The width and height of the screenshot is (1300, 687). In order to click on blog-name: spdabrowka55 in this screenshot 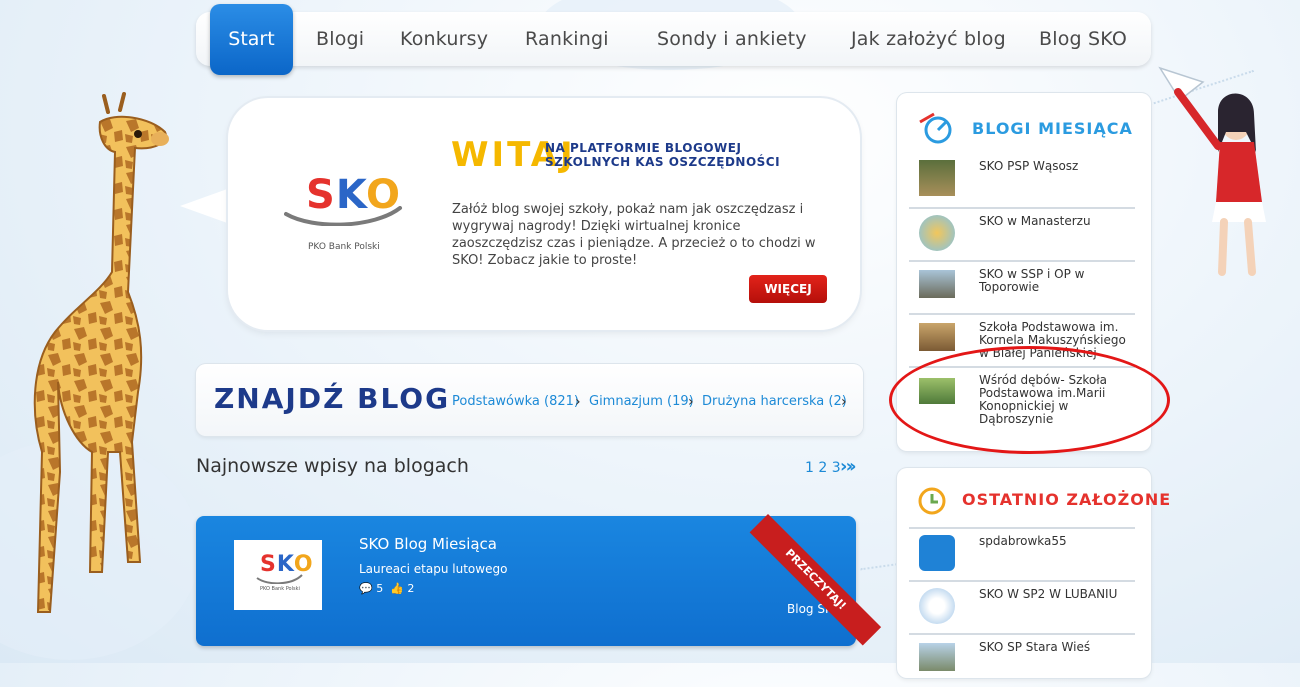, I will do `click(1059, 541)`.